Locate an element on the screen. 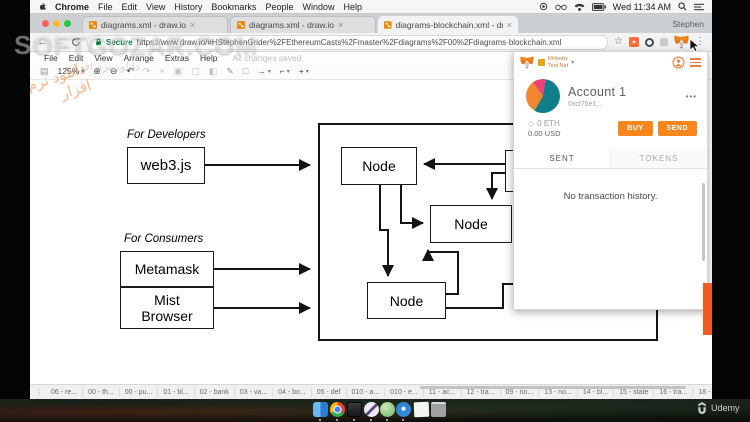 The height and width of the screenshot is (422, 750). pencil-style-button: ✎ is located at coordinates (230, 71).